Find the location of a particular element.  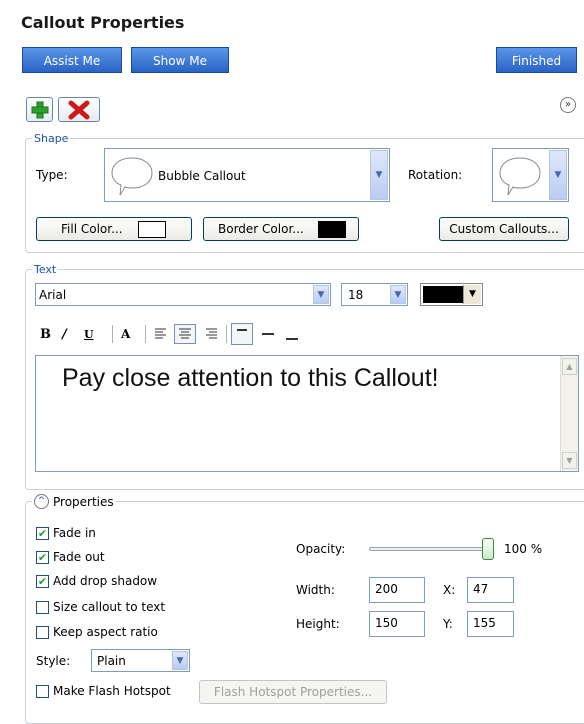

properties-legend: ^ Properties is located at coordinates (74, 501).